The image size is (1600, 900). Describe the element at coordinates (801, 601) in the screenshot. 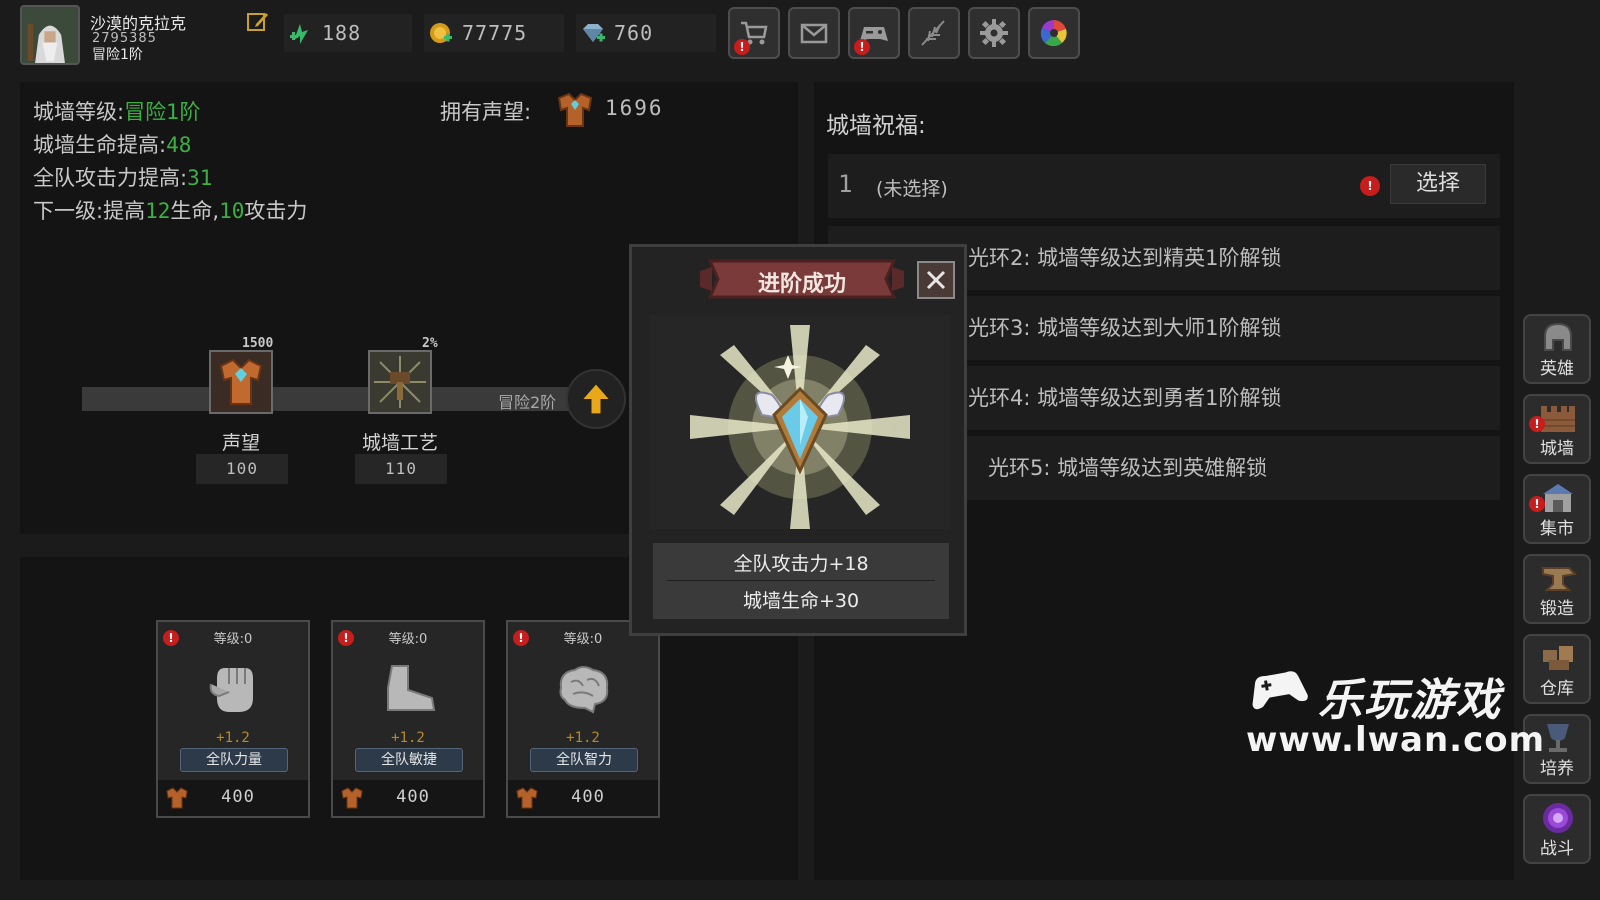

I see `reward-stat-wall-hp: 城墙生命+30` at that location.